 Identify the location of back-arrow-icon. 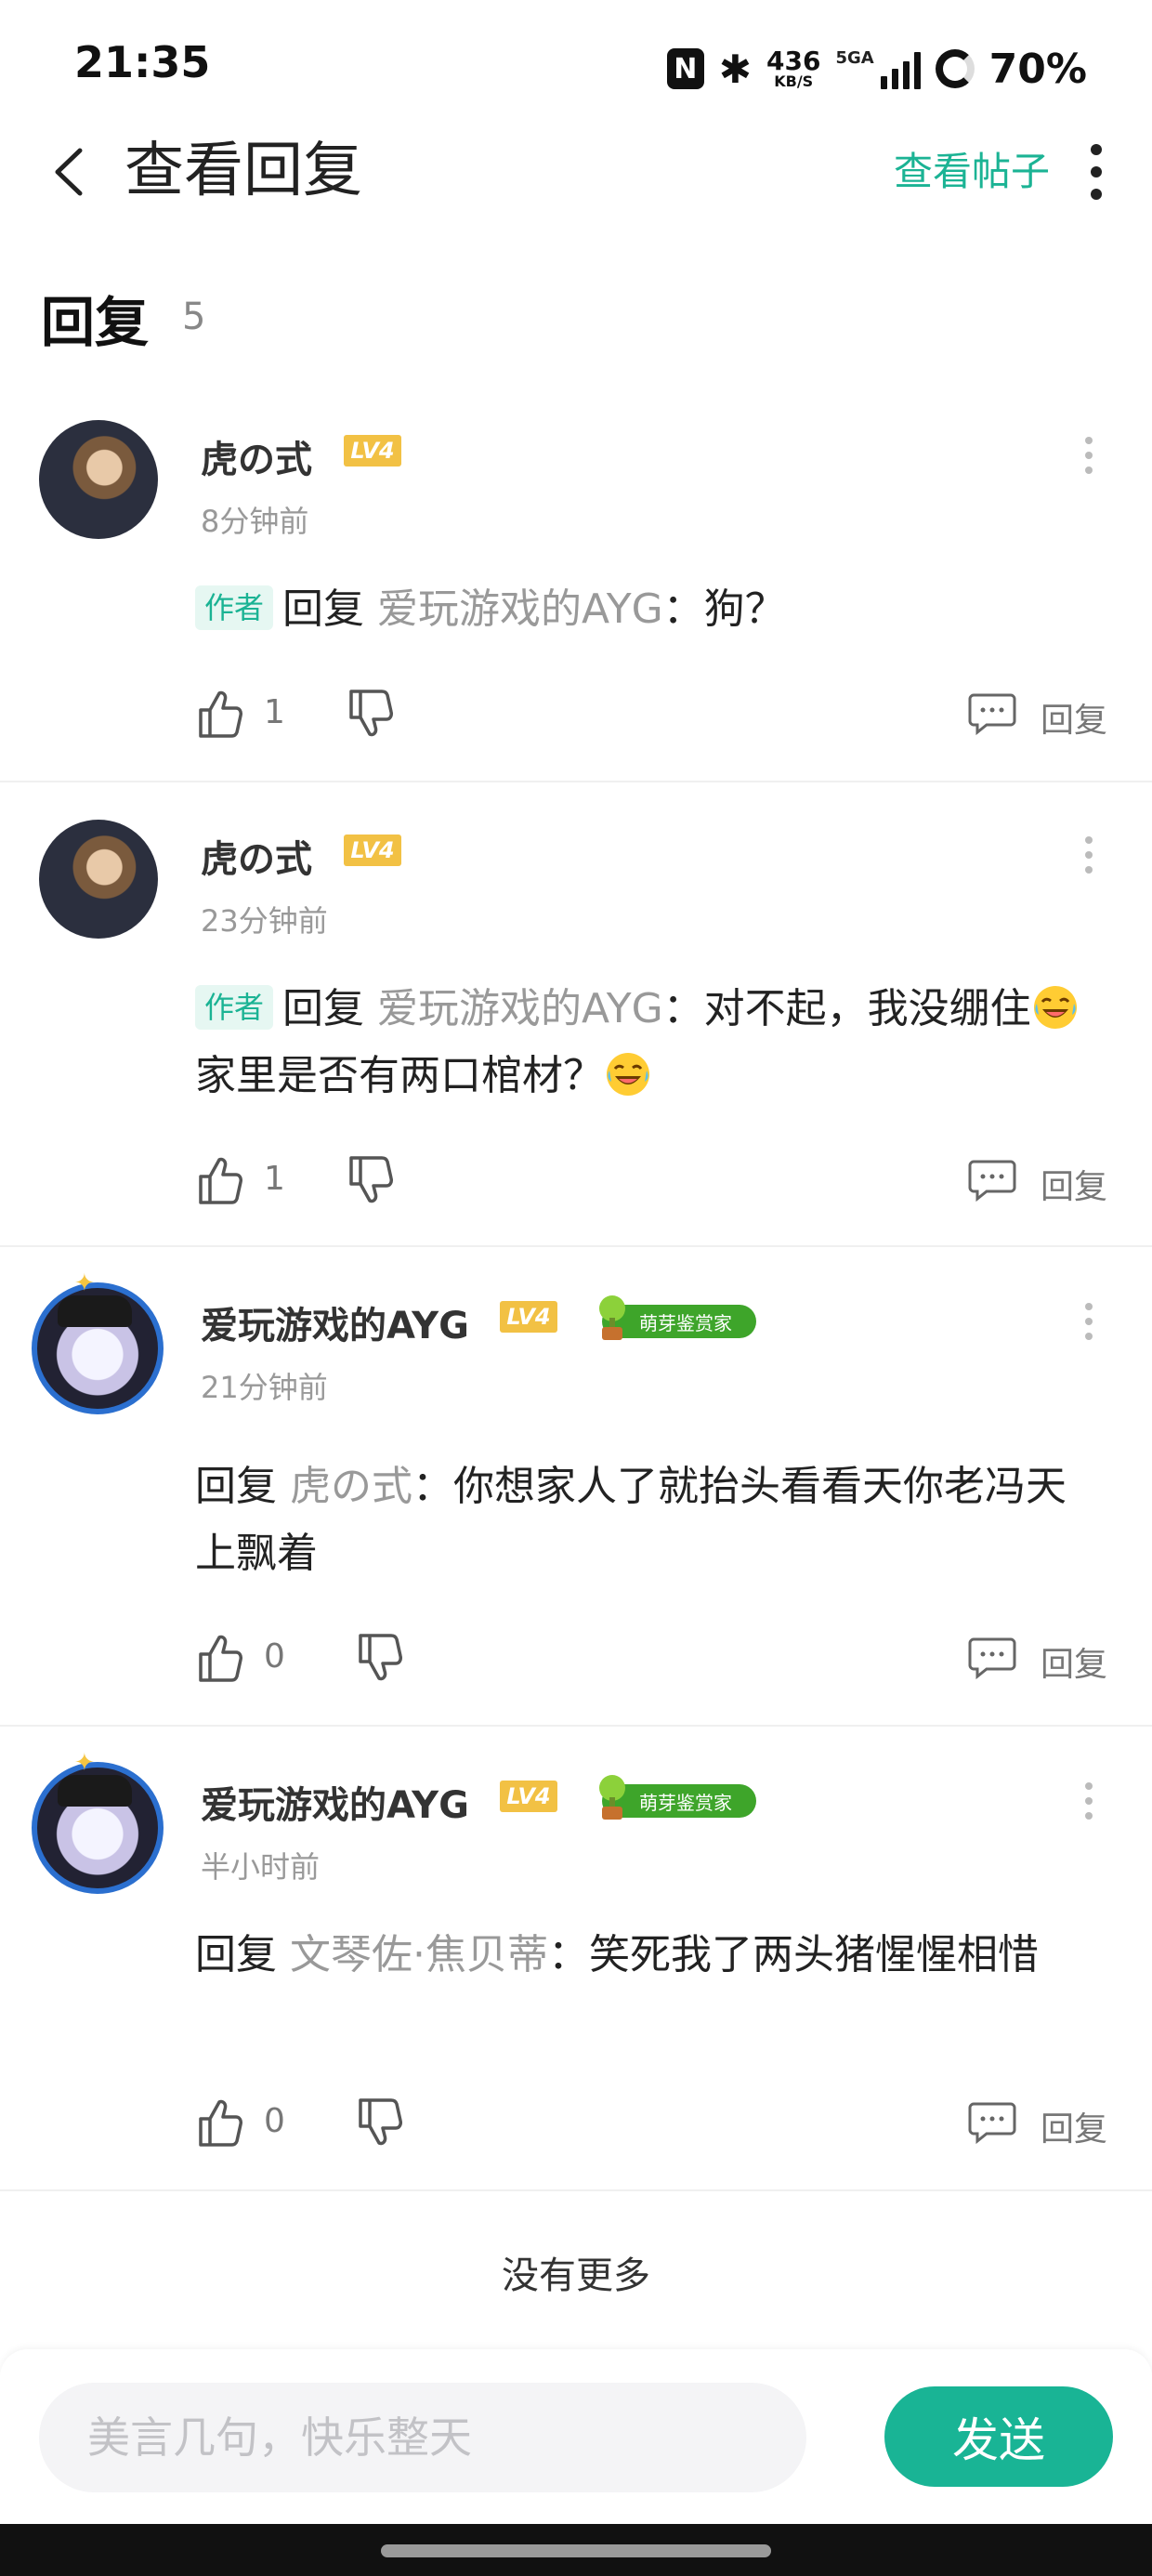
(69, 172).